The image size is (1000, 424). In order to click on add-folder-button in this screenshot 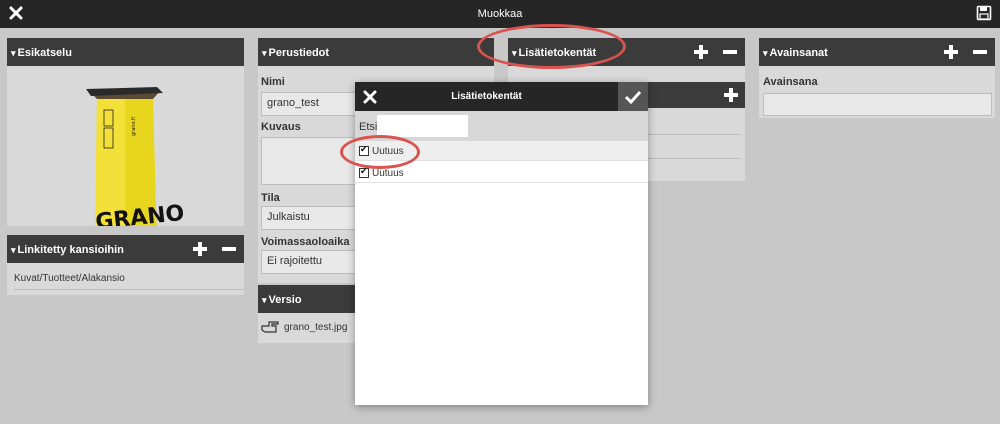, I will do `click(200, 249)`.